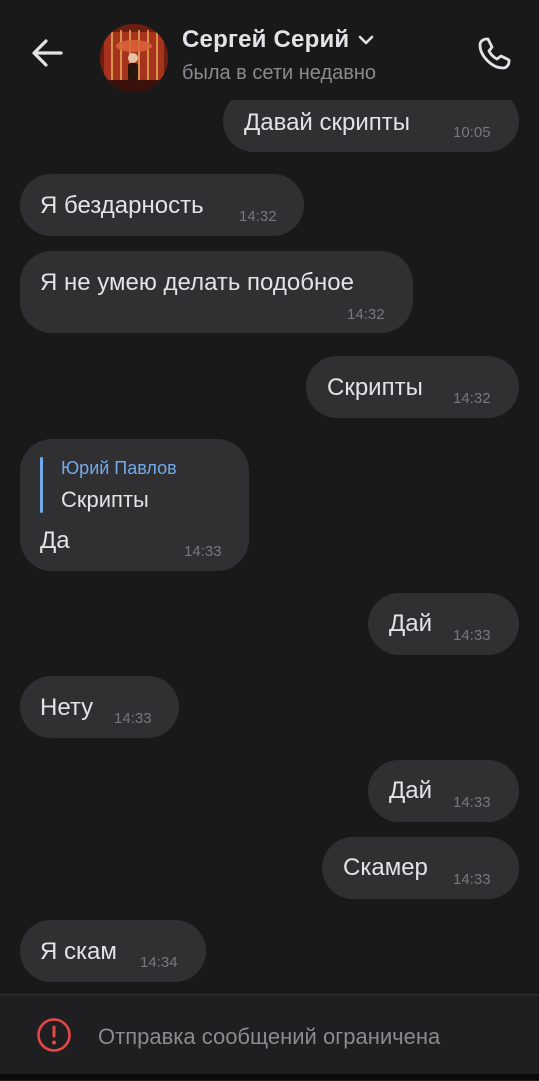 This screenshot has width=539, height=1081. Describe the element at coordinates (366, 40) in the screenshot. I see `chevron-down-icon` at that location.